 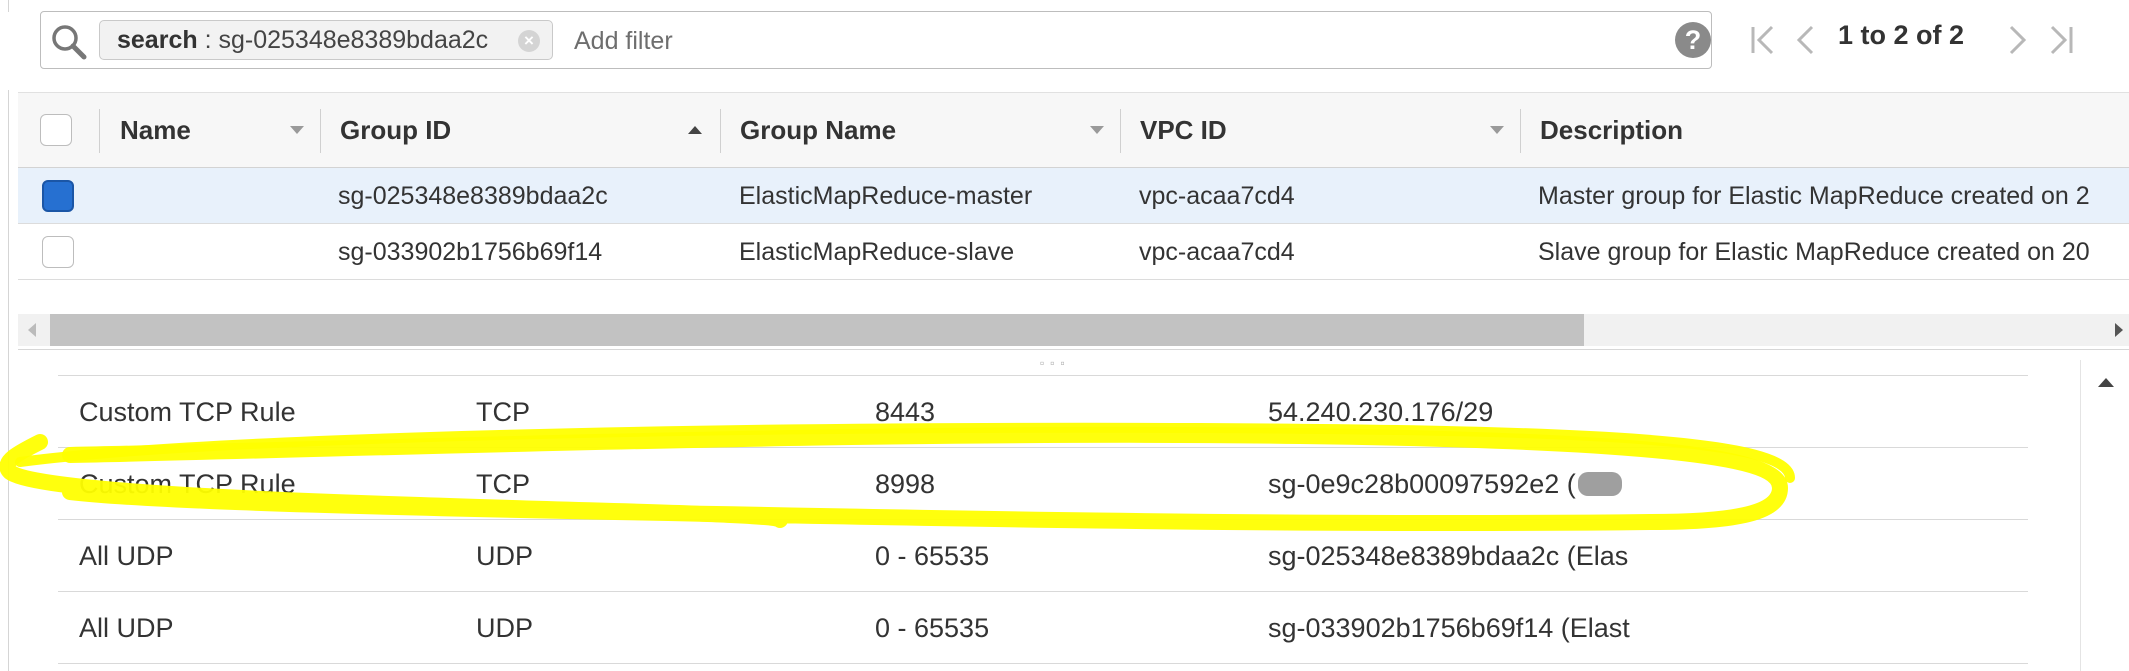 I want to click on last-page-icon, so click(x=2060, y=40).